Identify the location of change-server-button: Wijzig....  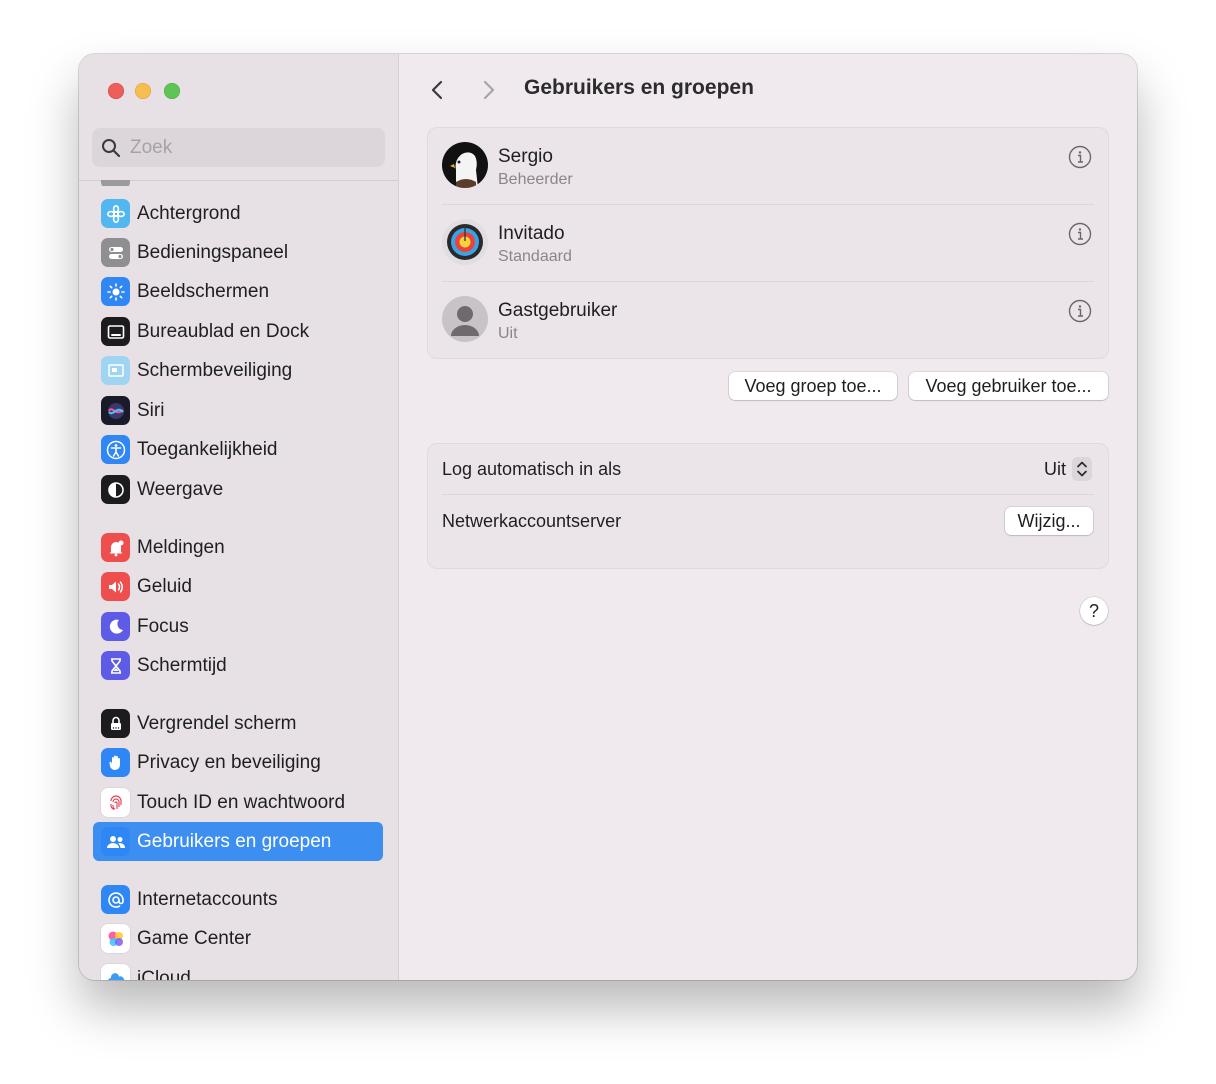
(1049, 521).